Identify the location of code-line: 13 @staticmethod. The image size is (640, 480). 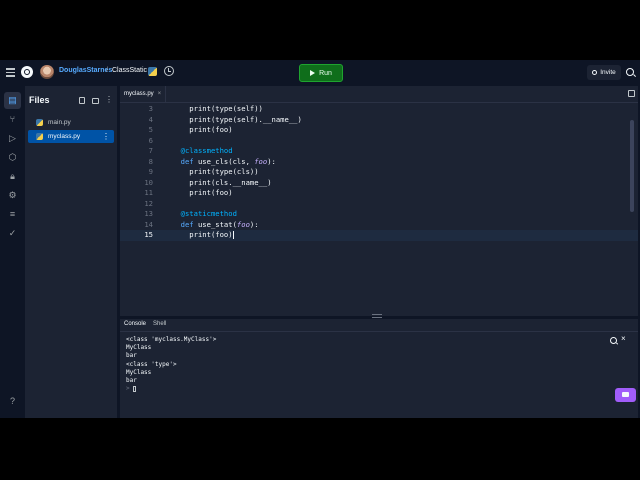
(190, 213).